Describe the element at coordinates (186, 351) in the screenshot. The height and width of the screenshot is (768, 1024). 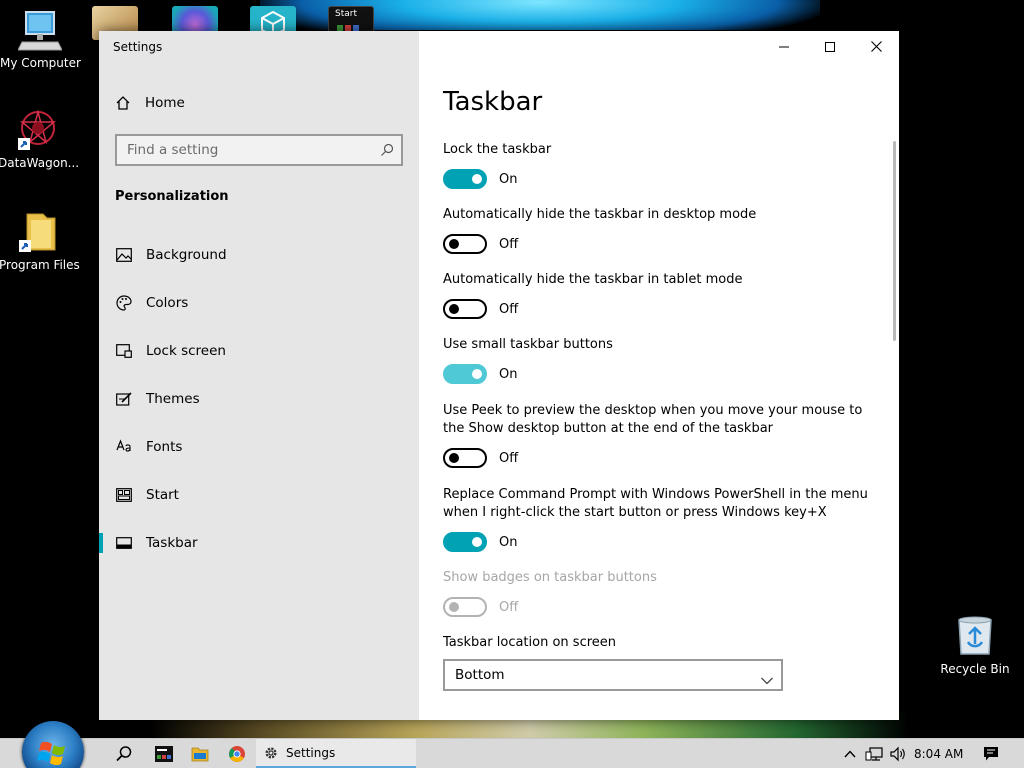
I see `sidebar-item-label: Lock screen` at that location.